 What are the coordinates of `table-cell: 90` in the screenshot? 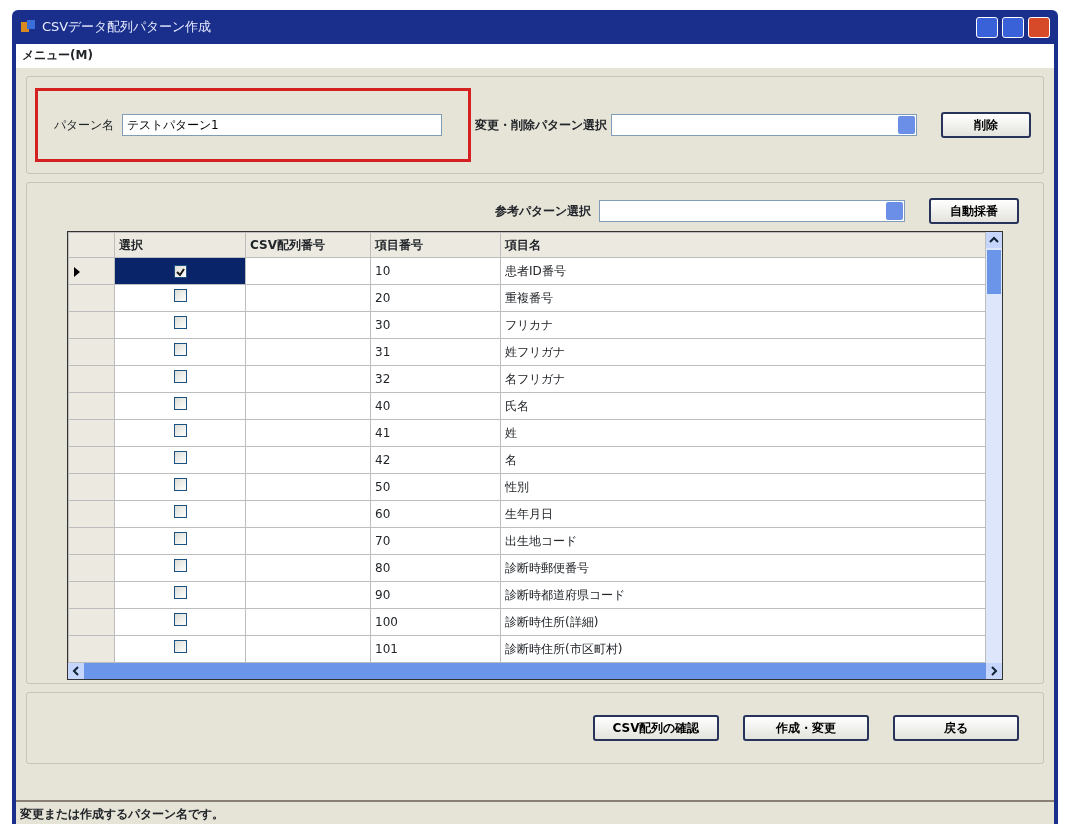 It's located at (435, 595).